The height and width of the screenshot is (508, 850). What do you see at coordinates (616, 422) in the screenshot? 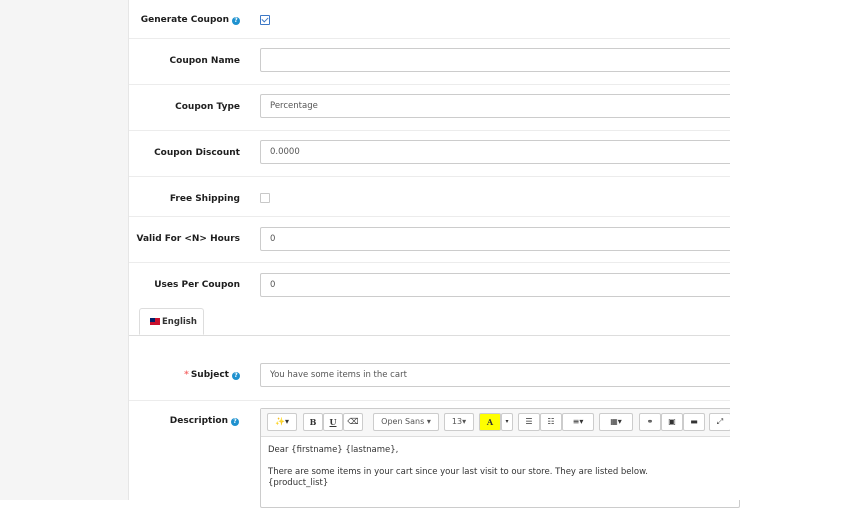
I see `table-icon: ▦▾` at bounding box center [616, 422].